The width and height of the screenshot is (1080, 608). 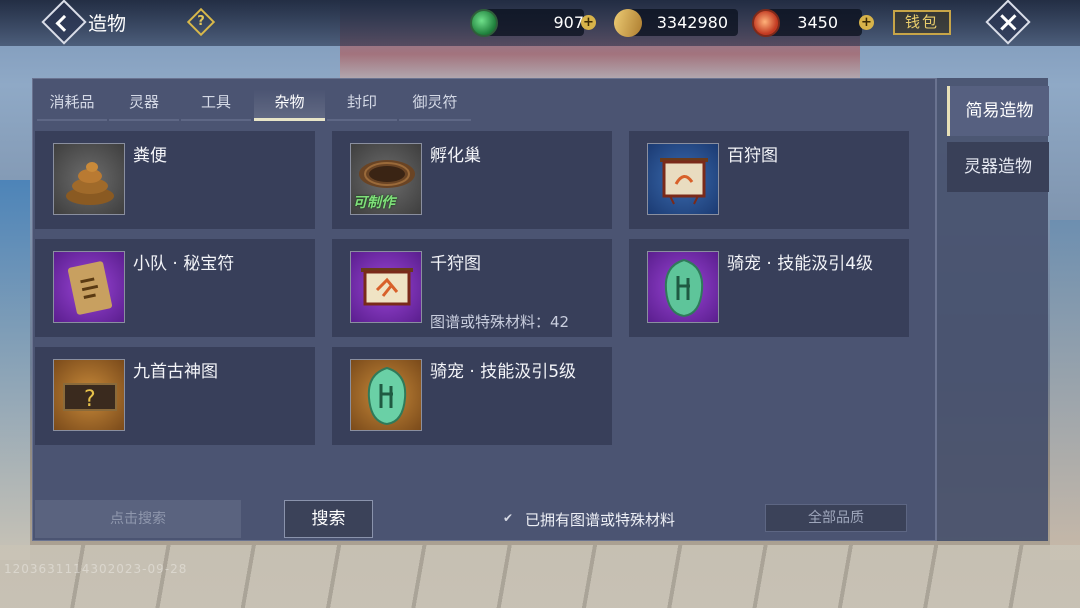 I want to click on item-card: 千狩图 图谱或特殊材料：42, so click(x=472, y=288).